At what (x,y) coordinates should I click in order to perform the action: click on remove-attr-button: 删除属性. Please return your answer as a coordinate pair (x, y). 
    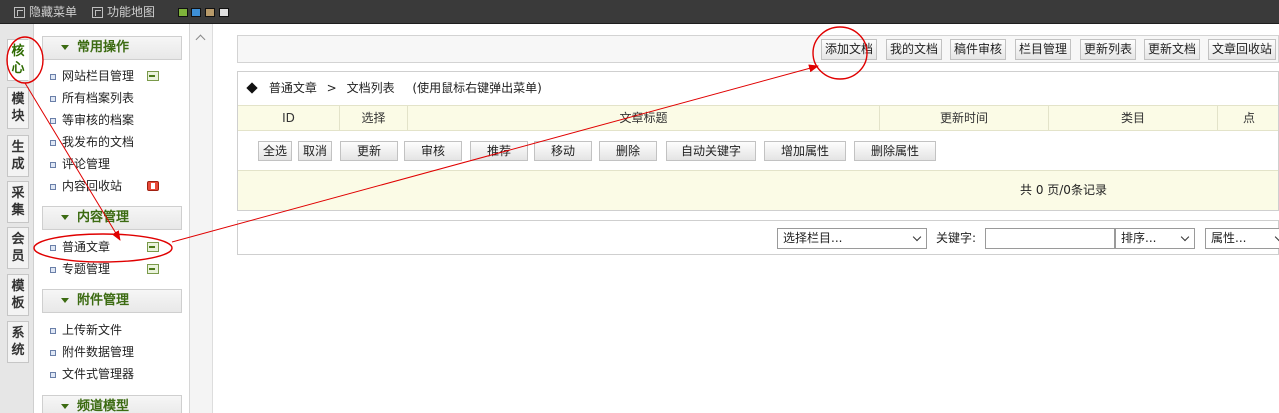
    Looking at the image, I should click on (895, 151).